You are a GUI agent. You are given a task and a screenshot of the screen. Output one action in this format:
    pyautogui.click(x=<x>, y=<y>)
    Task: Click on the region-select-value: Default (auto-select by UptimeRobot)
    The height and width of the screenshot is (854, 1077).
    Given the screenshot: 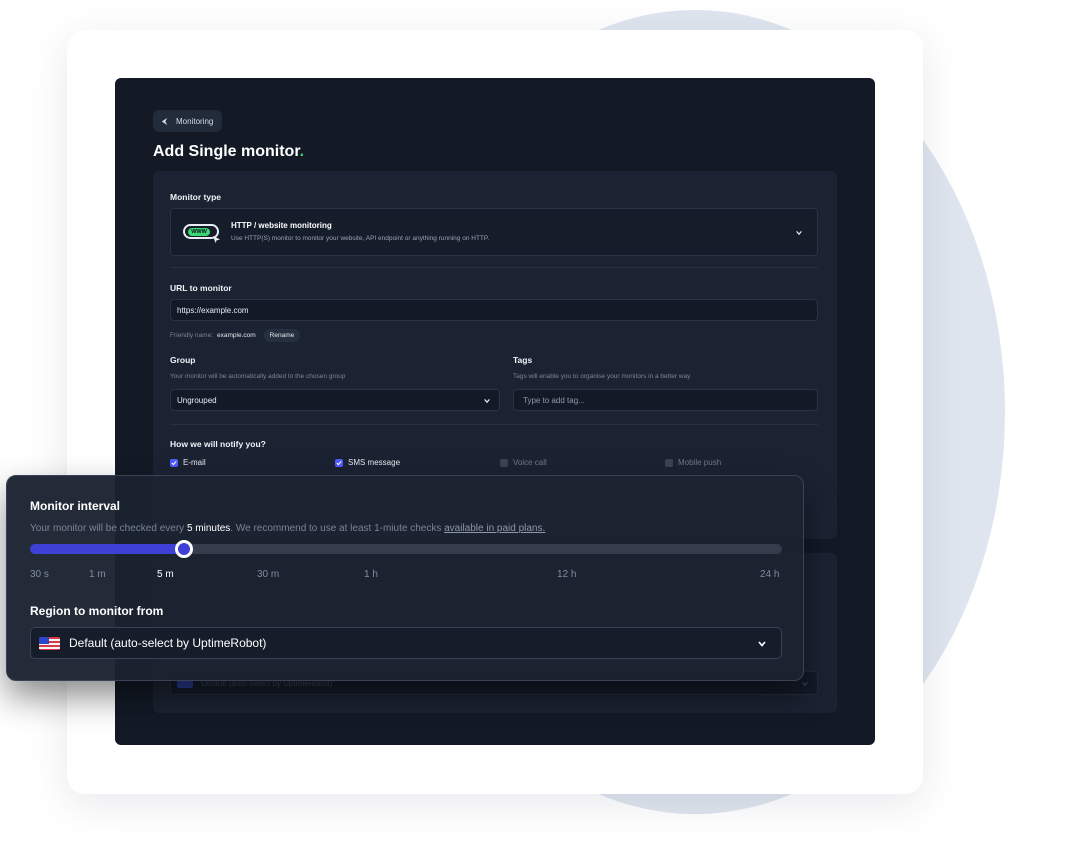 What is the action you would take?
    pyautogui.click(x=168, y=643)
    